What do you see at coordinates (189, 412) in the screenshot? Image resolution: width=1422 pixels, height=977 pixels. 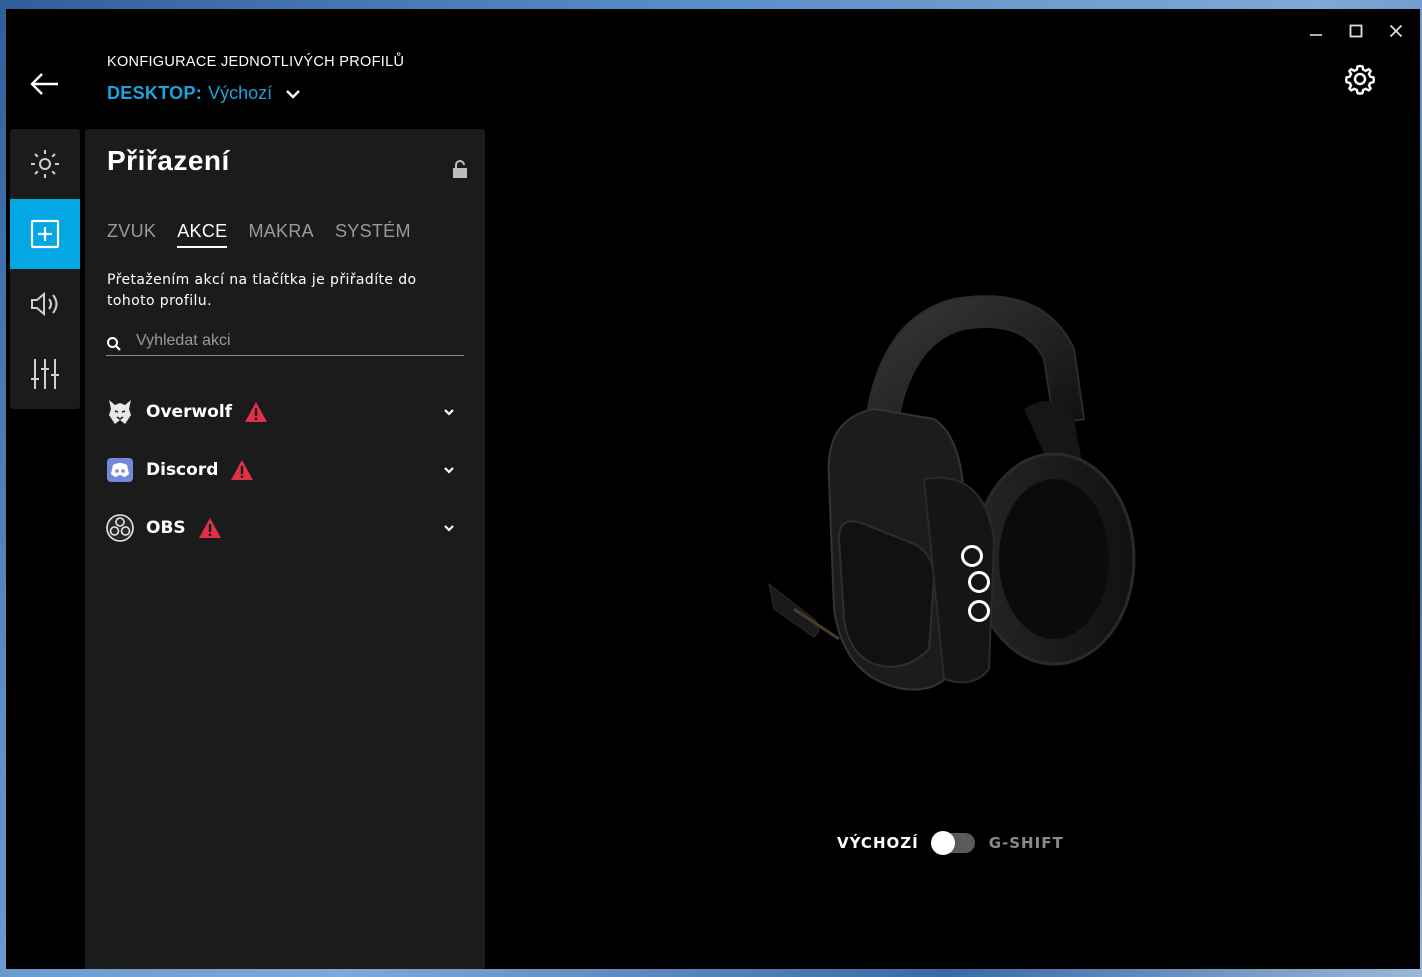 I see `app-name: Overwolf` at bounding box center [189, 412].